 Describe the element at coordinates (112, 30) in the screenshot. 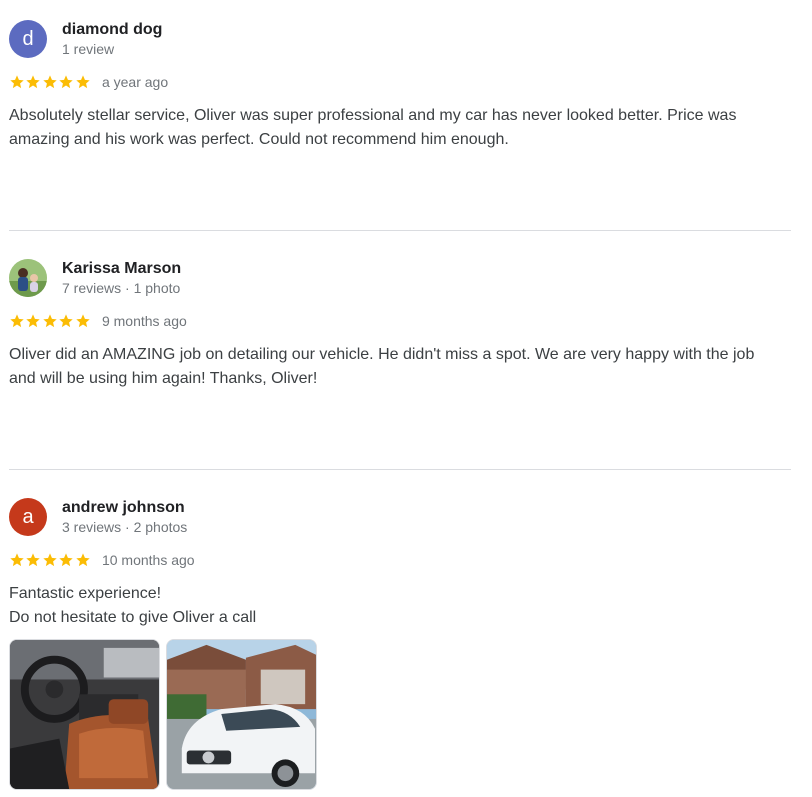

I see `reviewer-name: diamond dog` at that location.